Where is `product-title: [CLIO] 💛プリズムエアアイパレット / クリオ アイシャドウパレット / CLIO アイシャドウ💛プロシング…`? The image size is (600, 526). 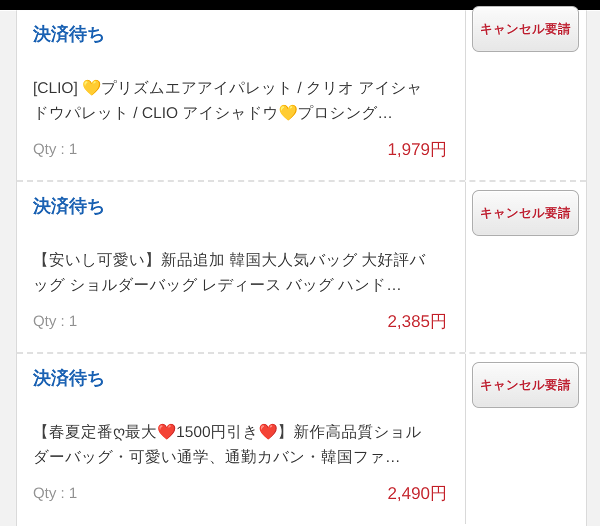 product-title: [CLIO] 💛プリズムエアアイパレット / クリオ アイシャドウパレット / CLIO アイシャドウ💛プロシング… is located at coordinates (240, 101).